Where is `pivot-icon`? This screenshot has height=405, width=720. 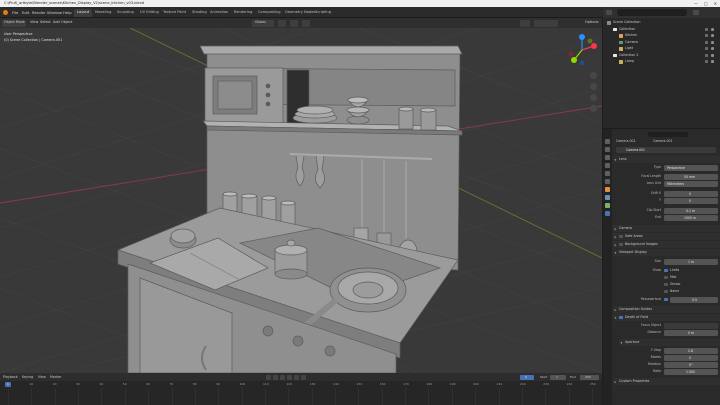
pivot-icon is located at coordinates (282, 23).